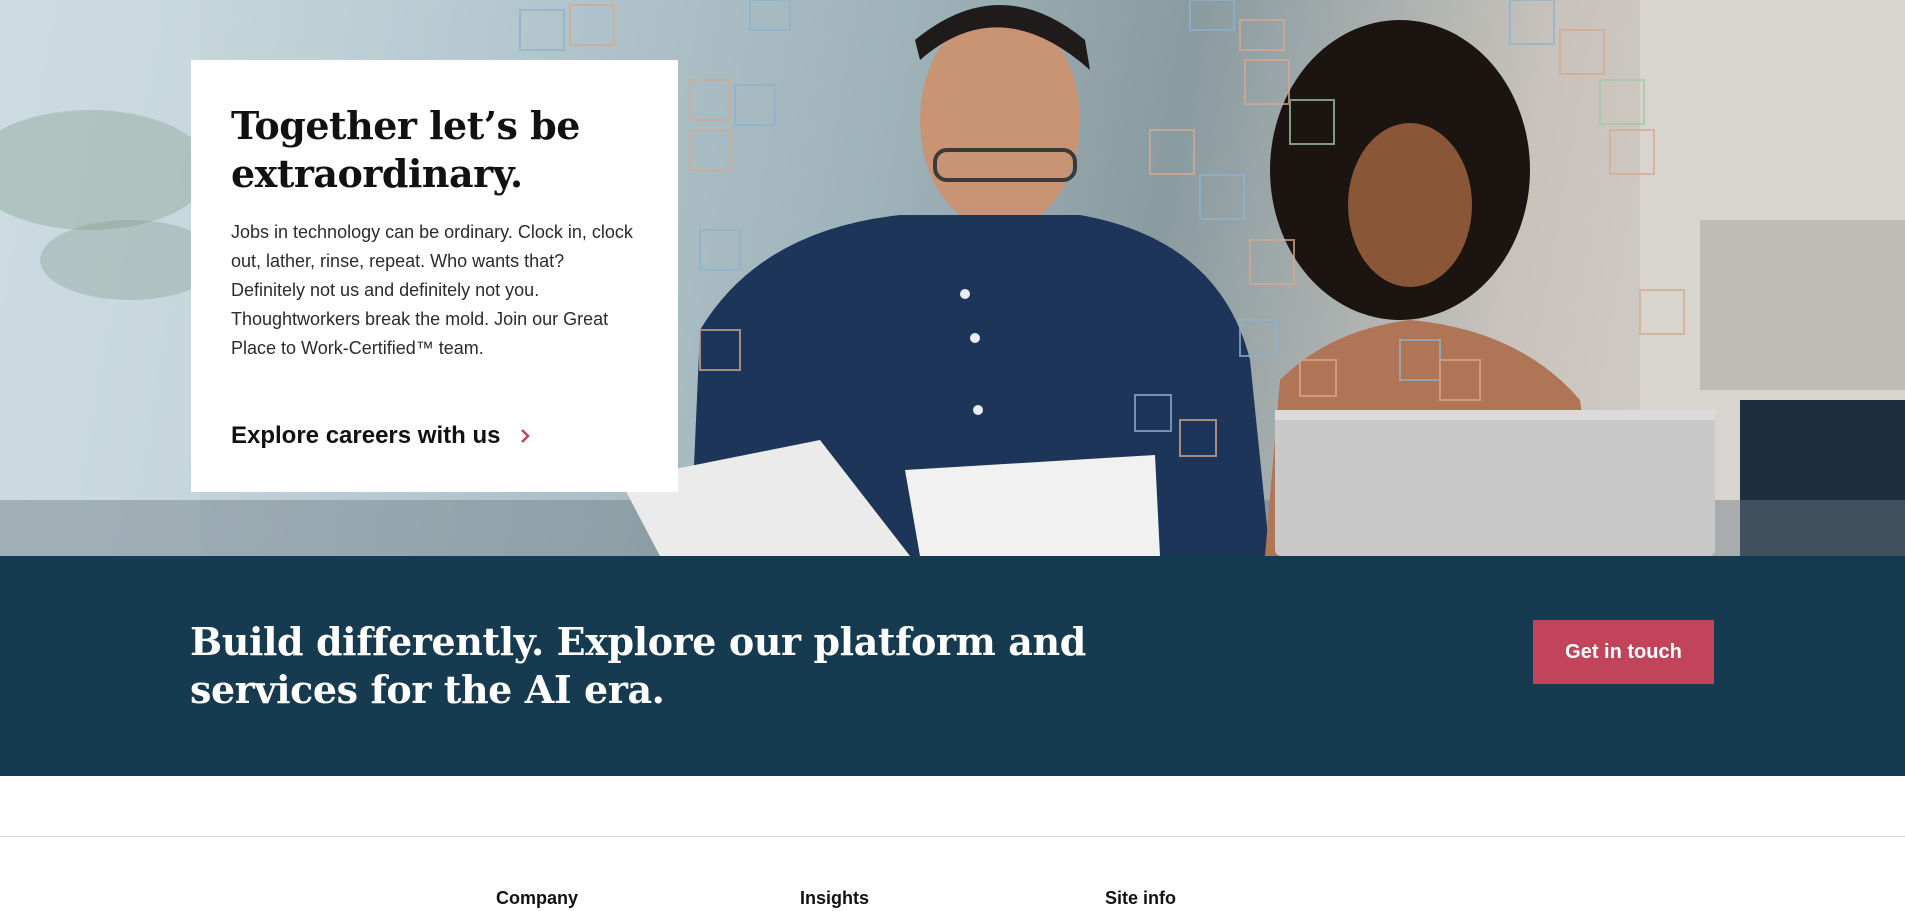  What do you see at coordinates (405, 149) in the screenshot?
I see `hero-title: Together let’s be extraordinary.` at bounding box center [405, 149].